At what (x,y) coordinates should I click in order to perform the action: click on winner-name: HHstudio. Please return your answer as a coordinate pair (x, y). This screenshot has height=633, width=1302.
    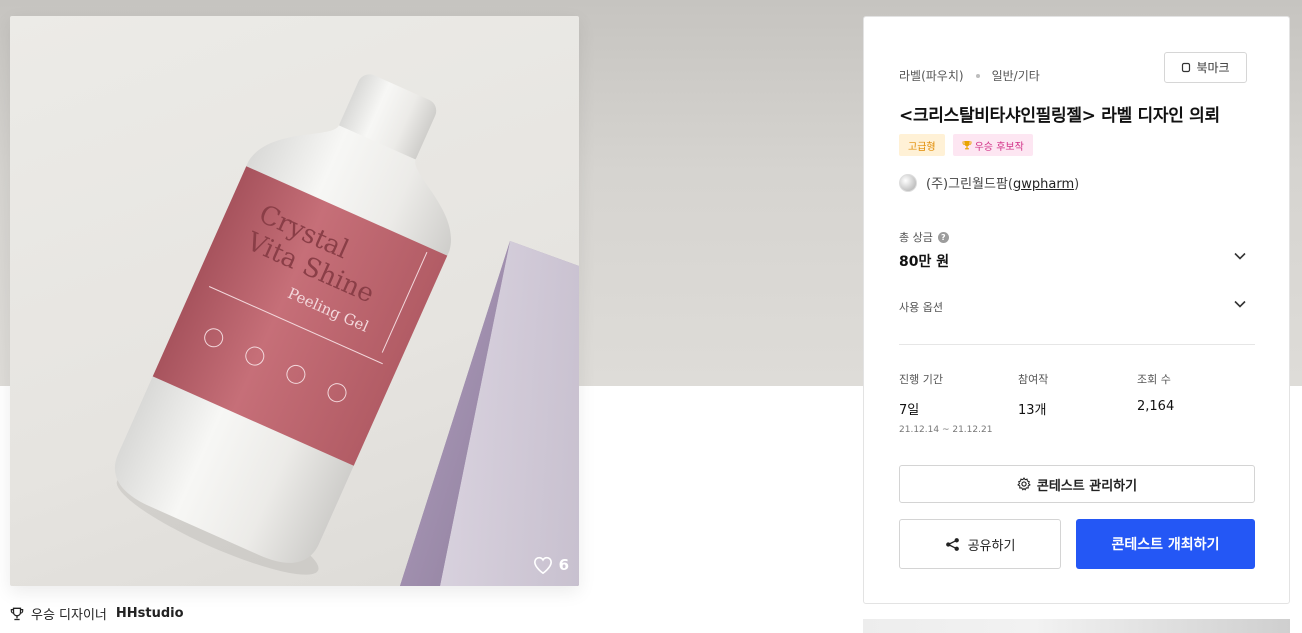
    Looking at the image, I should click on (150, 613).